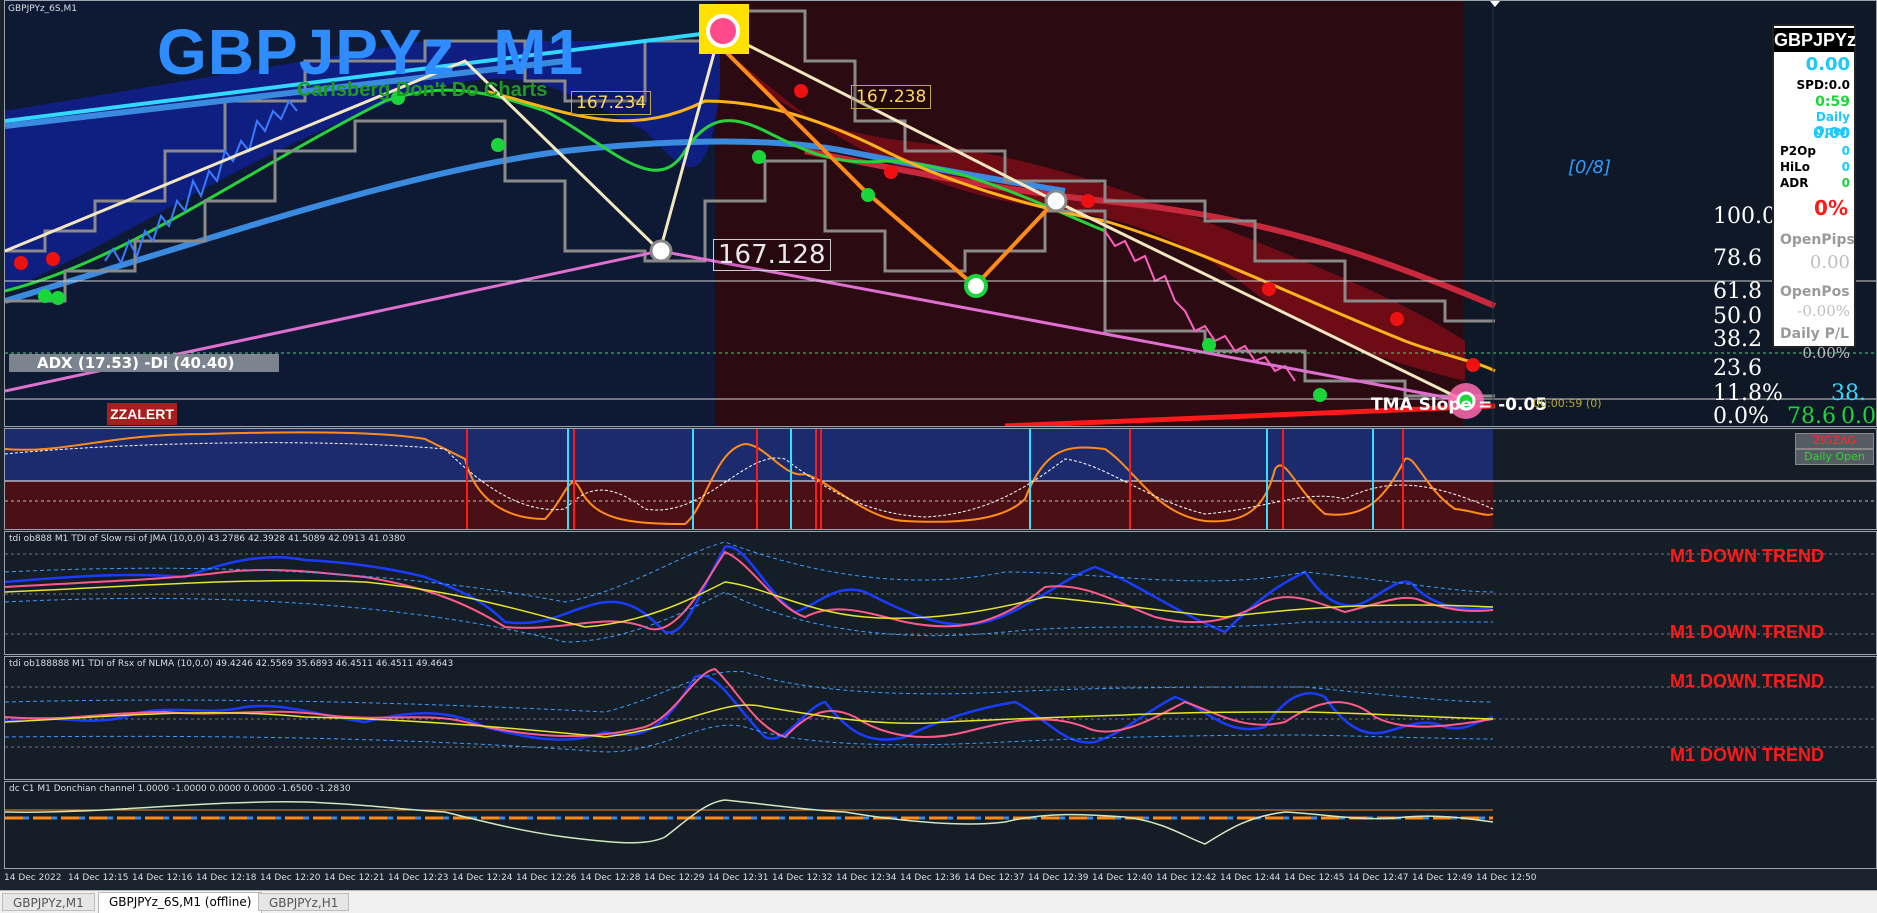 This screenshot has height=913, width=1877. I want to click on tdi1-blue, so click(749, 589).